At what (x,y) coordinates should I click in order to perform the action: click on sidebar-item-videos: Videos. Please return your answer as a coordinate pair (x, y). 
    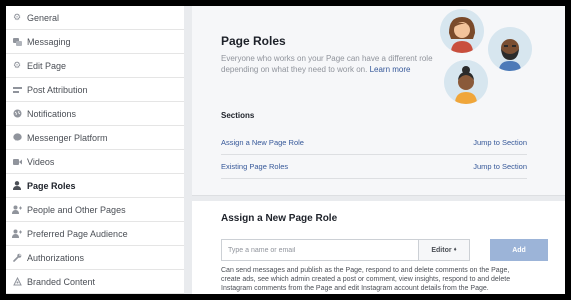
    Looking at the image, I should click on (95, 162).